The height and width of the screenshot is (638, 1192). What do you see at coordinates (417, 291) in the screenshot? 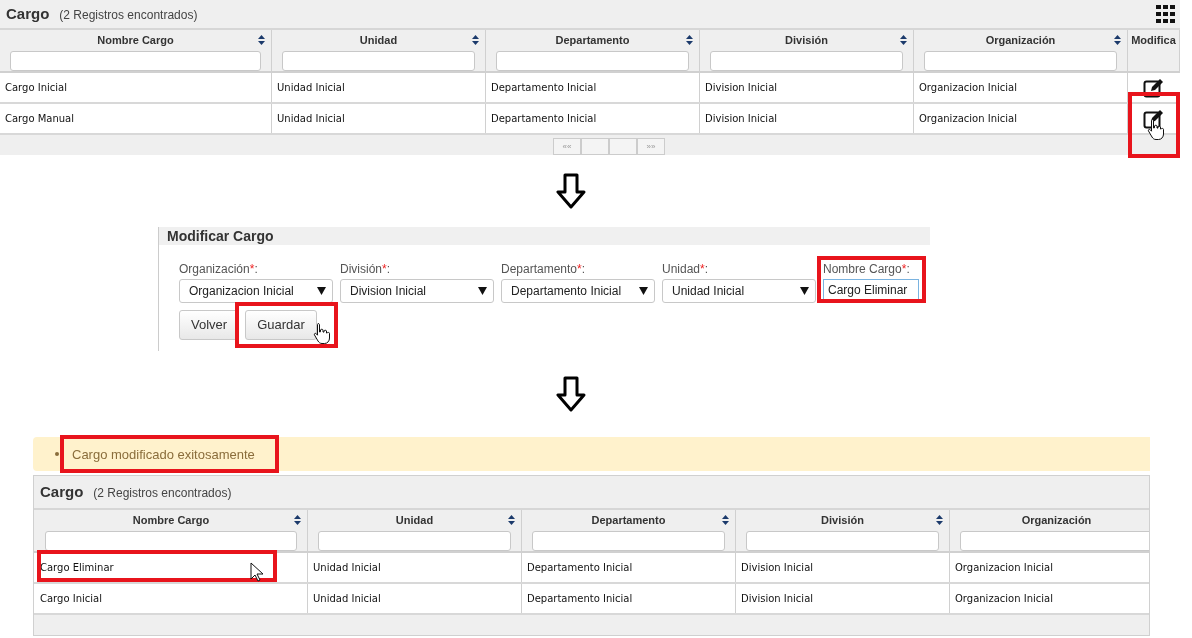
I see `select-field: Division Inicial` at bounding box center [417, 291].